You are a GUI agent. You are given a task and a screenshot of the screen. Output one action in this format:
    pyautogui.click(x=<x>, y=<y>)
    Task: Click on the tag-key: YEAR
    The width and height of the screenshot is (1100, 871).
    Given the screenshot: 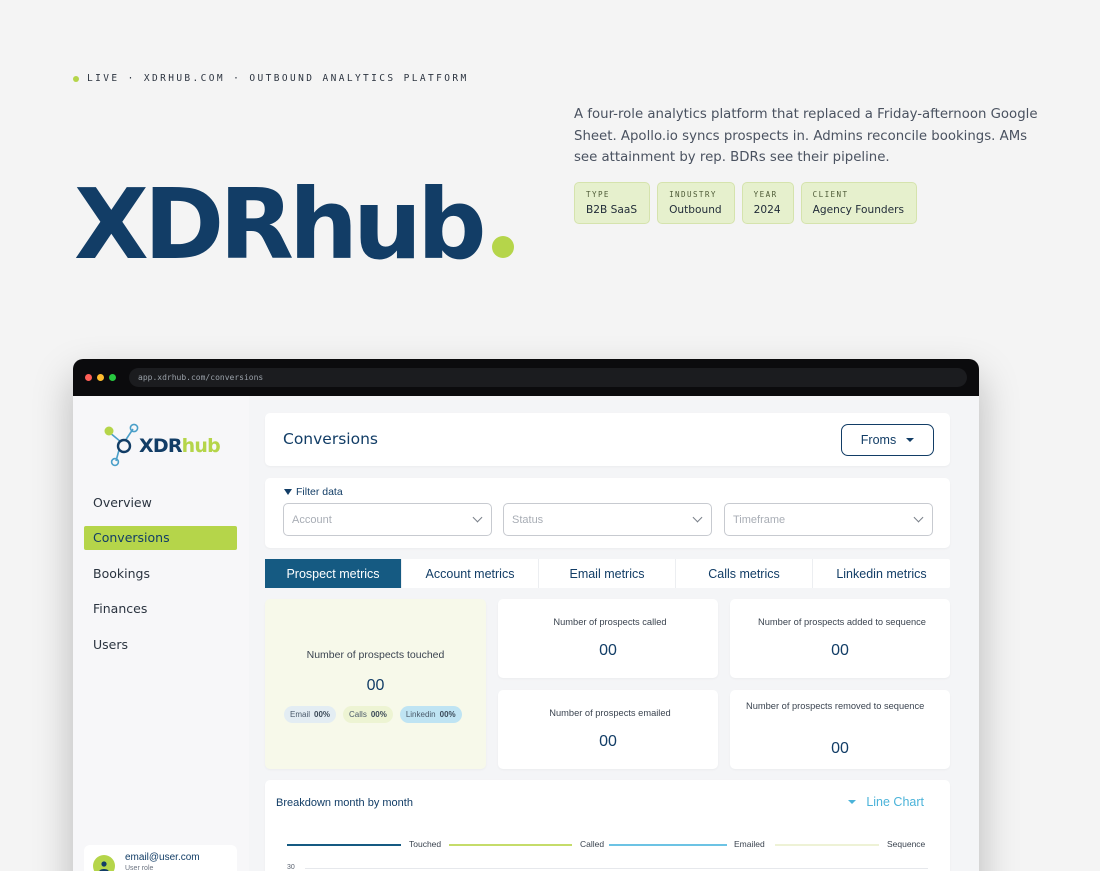 What is the action you would take?
    pyautogui.click(x=765, y=194)
    